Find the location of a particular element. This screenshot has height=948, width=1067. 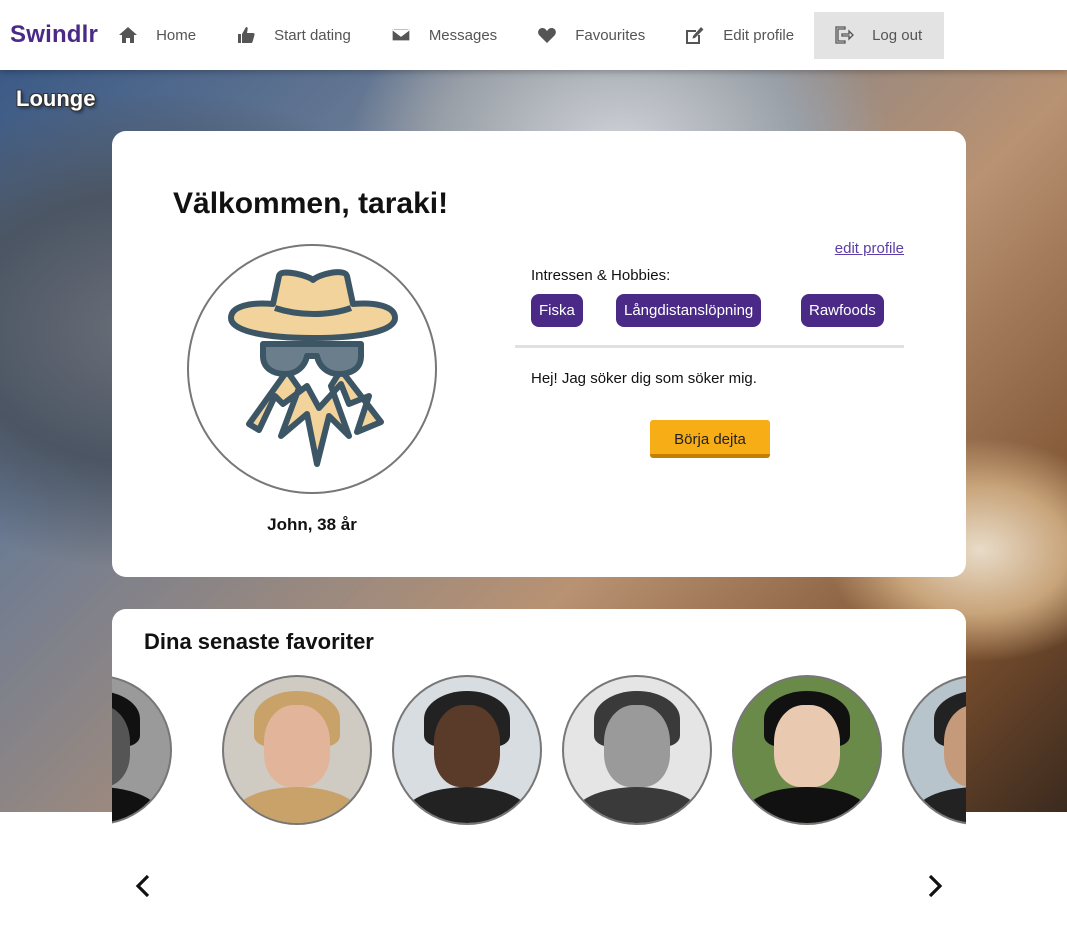

nav-logout: Log out is located at coordinates (879, 35).